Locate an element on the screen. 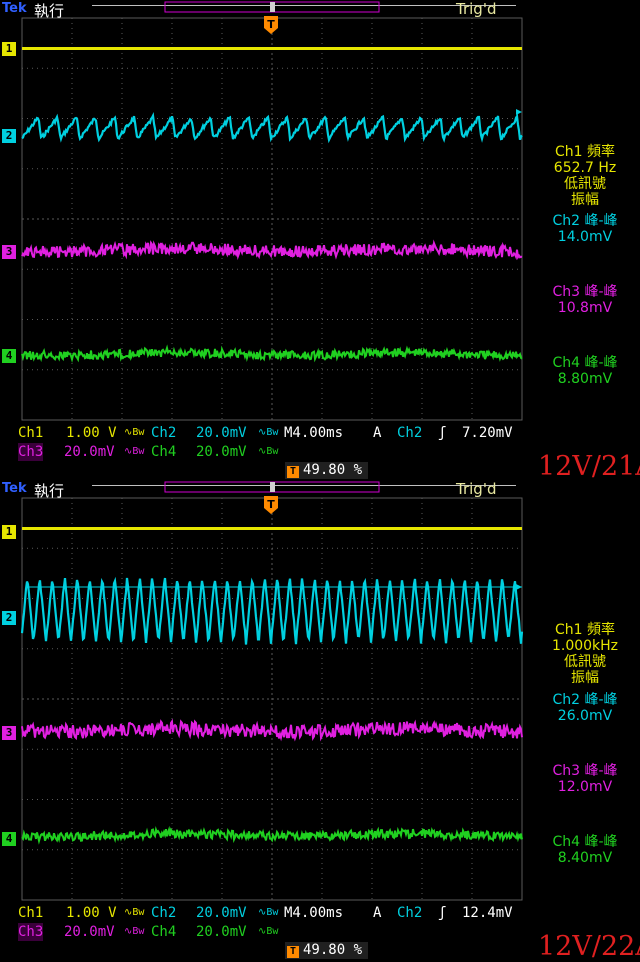  trigger-level: 7.20mV is located at coordinates (487, 433).